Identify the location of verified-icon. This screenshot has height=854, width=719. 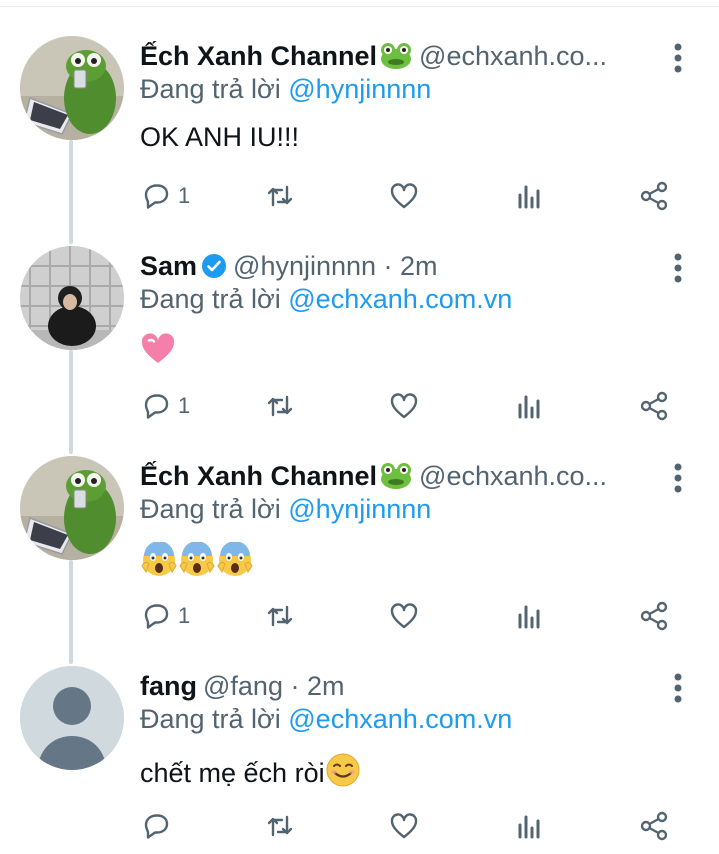
(214, 266).